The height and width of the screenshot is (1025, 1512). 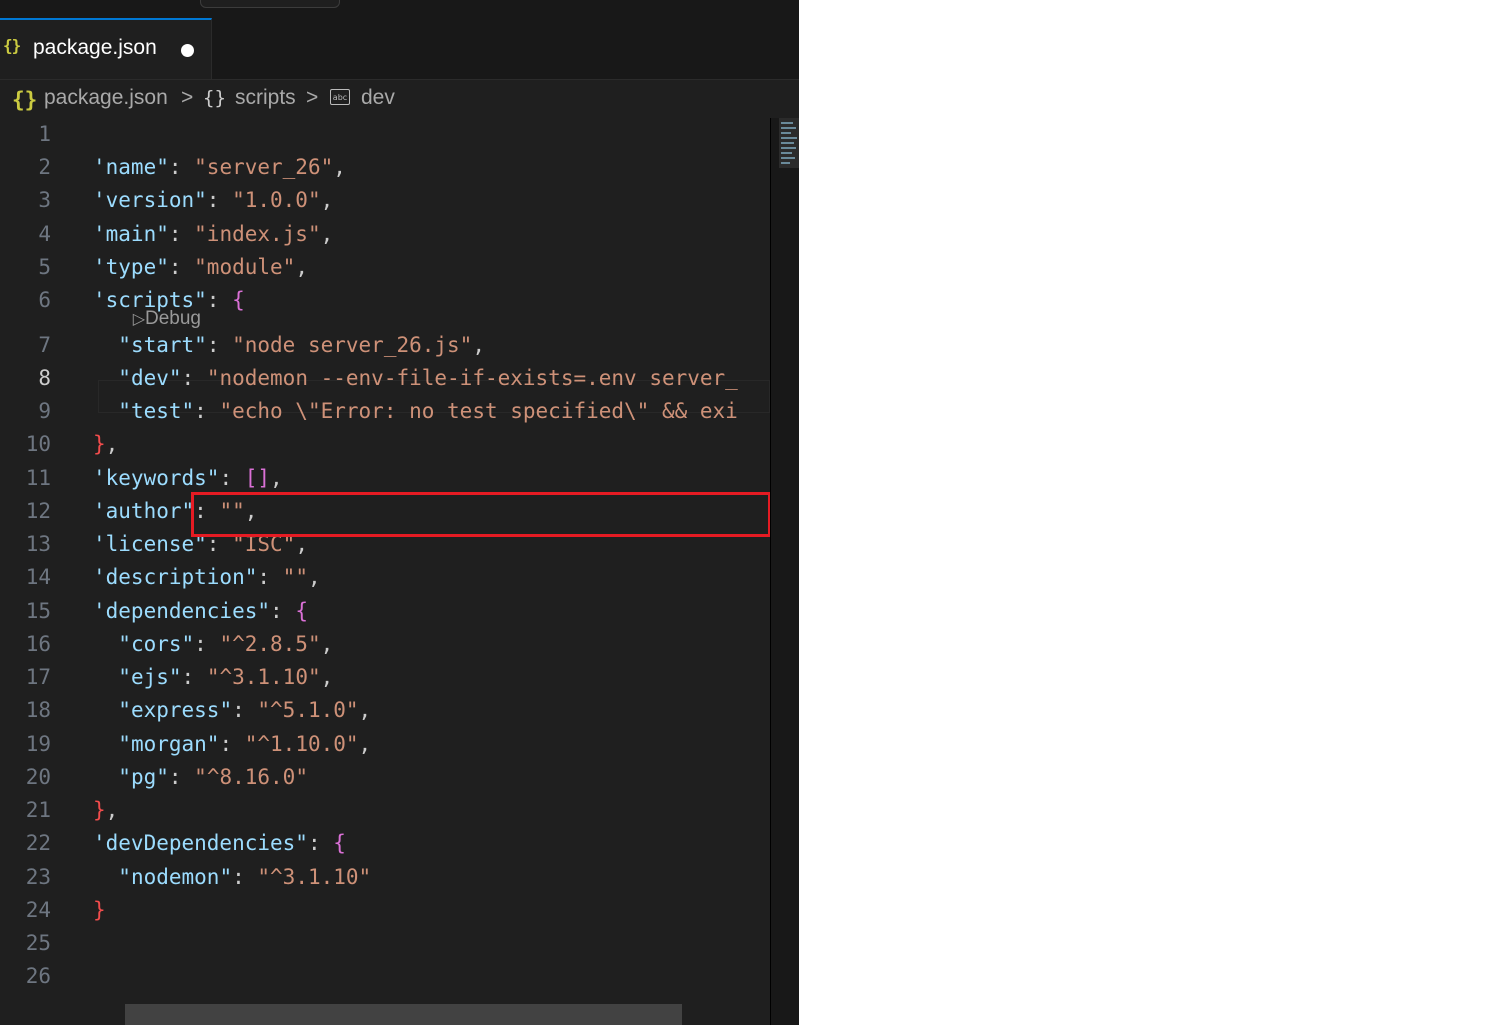 I want to click on line-number: 12, so click(x=38, y=511).